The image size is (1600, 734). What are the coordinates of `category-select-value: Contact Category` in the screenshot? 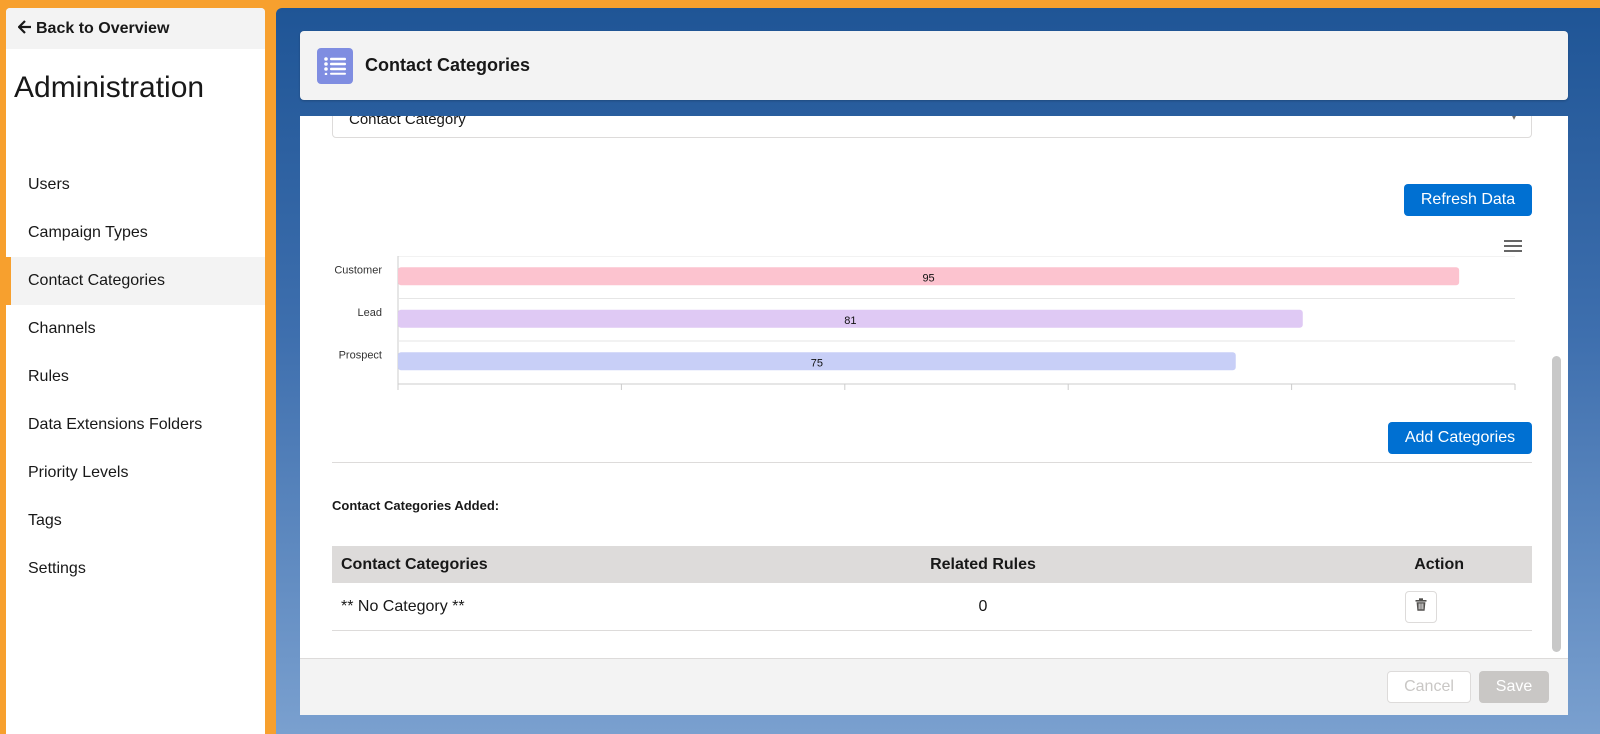 It's located at (407, 122).